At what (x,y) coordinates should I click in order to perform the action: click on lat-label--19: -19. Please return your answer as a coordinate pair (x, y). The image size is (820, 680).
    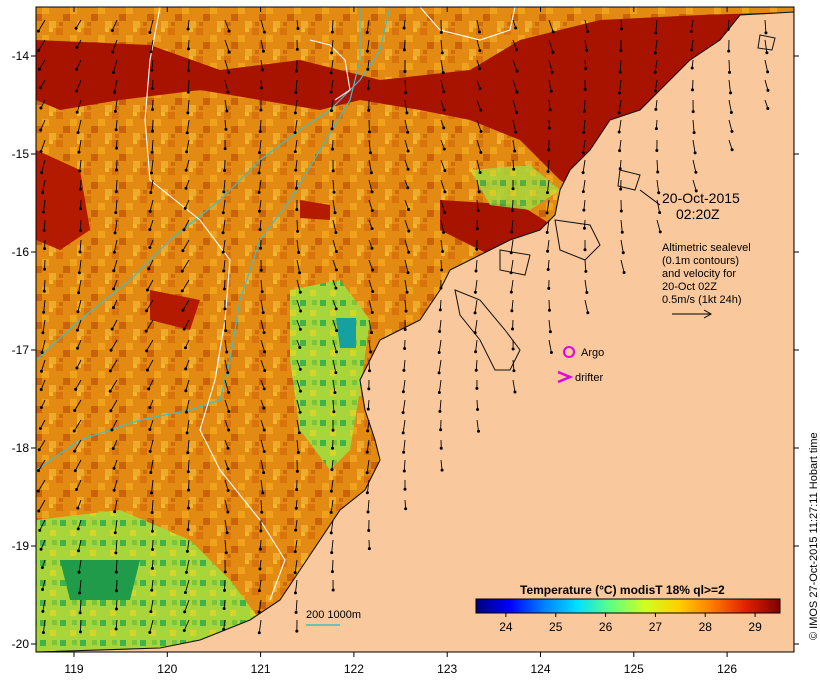
    Looking at the image, I should click on (21, 546).